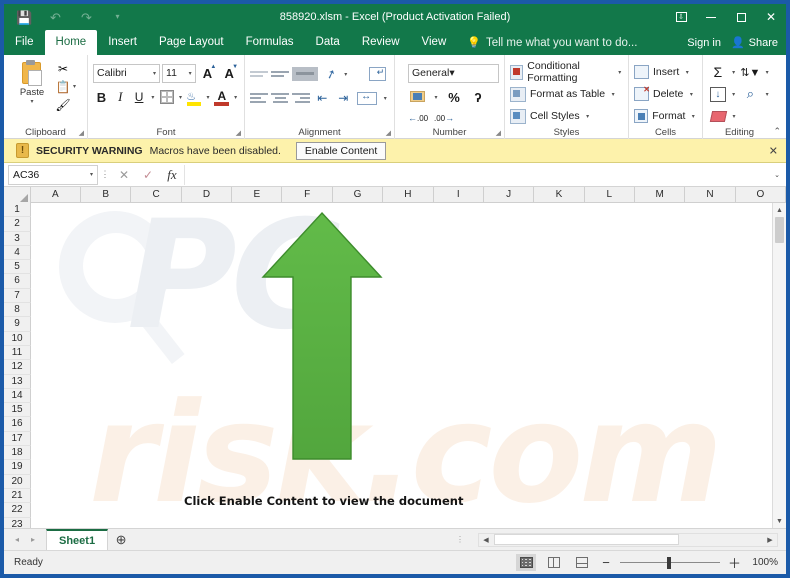 This screenshot has width=790, height=578. What do you see at coordinates (106, 195) in the screenshot?
I see `column-header-b: B` at bounding box center [106, 195].